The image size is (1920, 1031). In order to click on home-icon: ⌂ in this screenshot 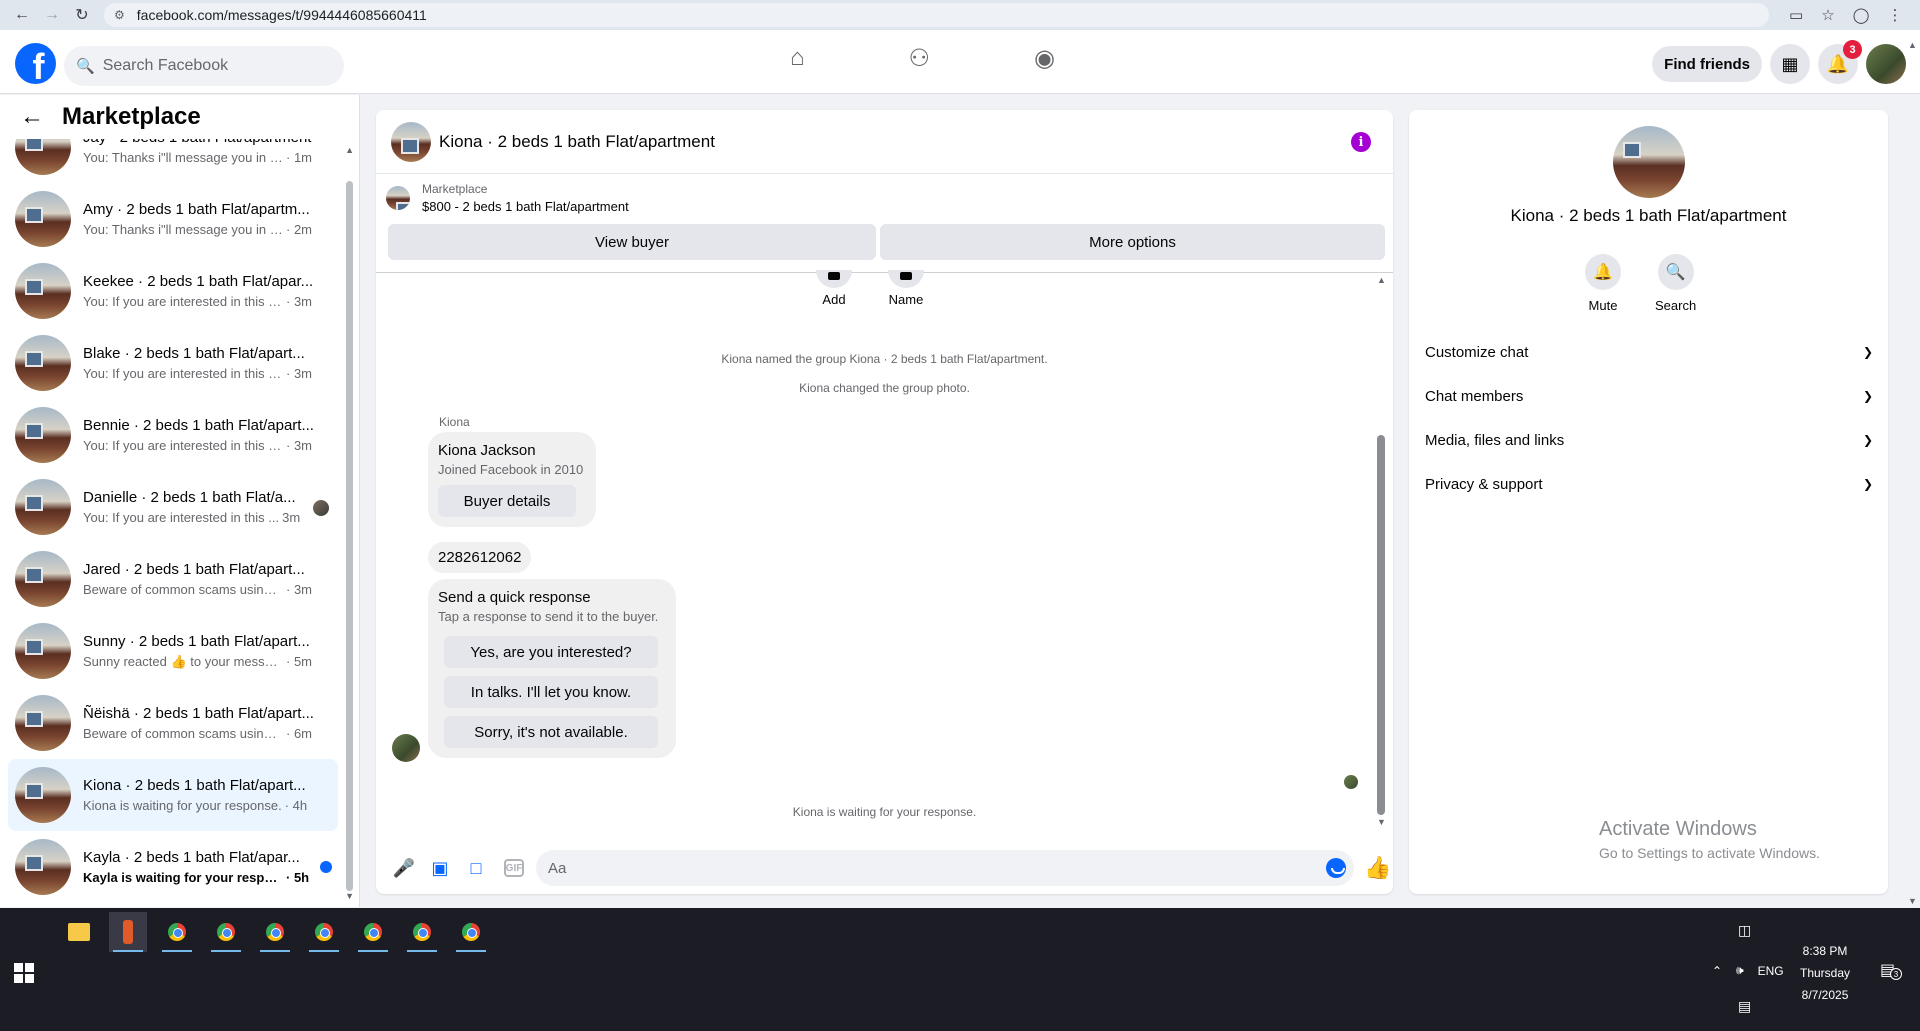, I will do `click(797, 58)`.